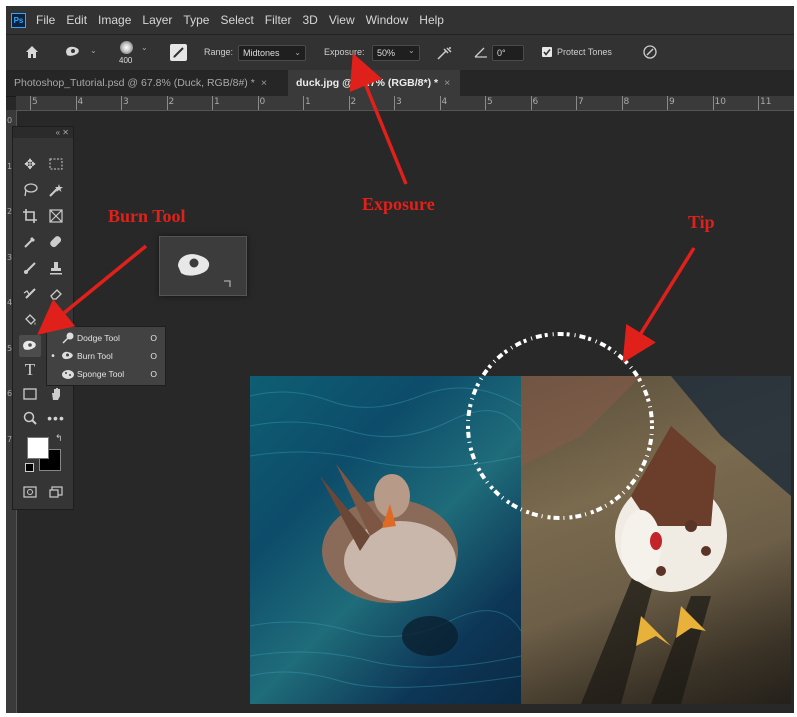  What do you see at coordinates (398, 204) in the screenshot?
I see `exposure-annotation: Exposure` at bounding box center [398, 204].